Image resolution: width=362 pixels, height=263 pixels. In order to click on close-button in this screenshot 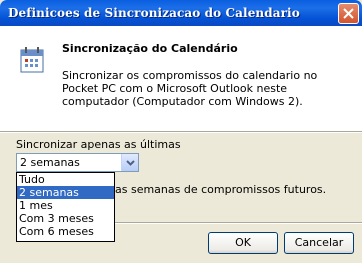, I will do `click(348, 13)`.